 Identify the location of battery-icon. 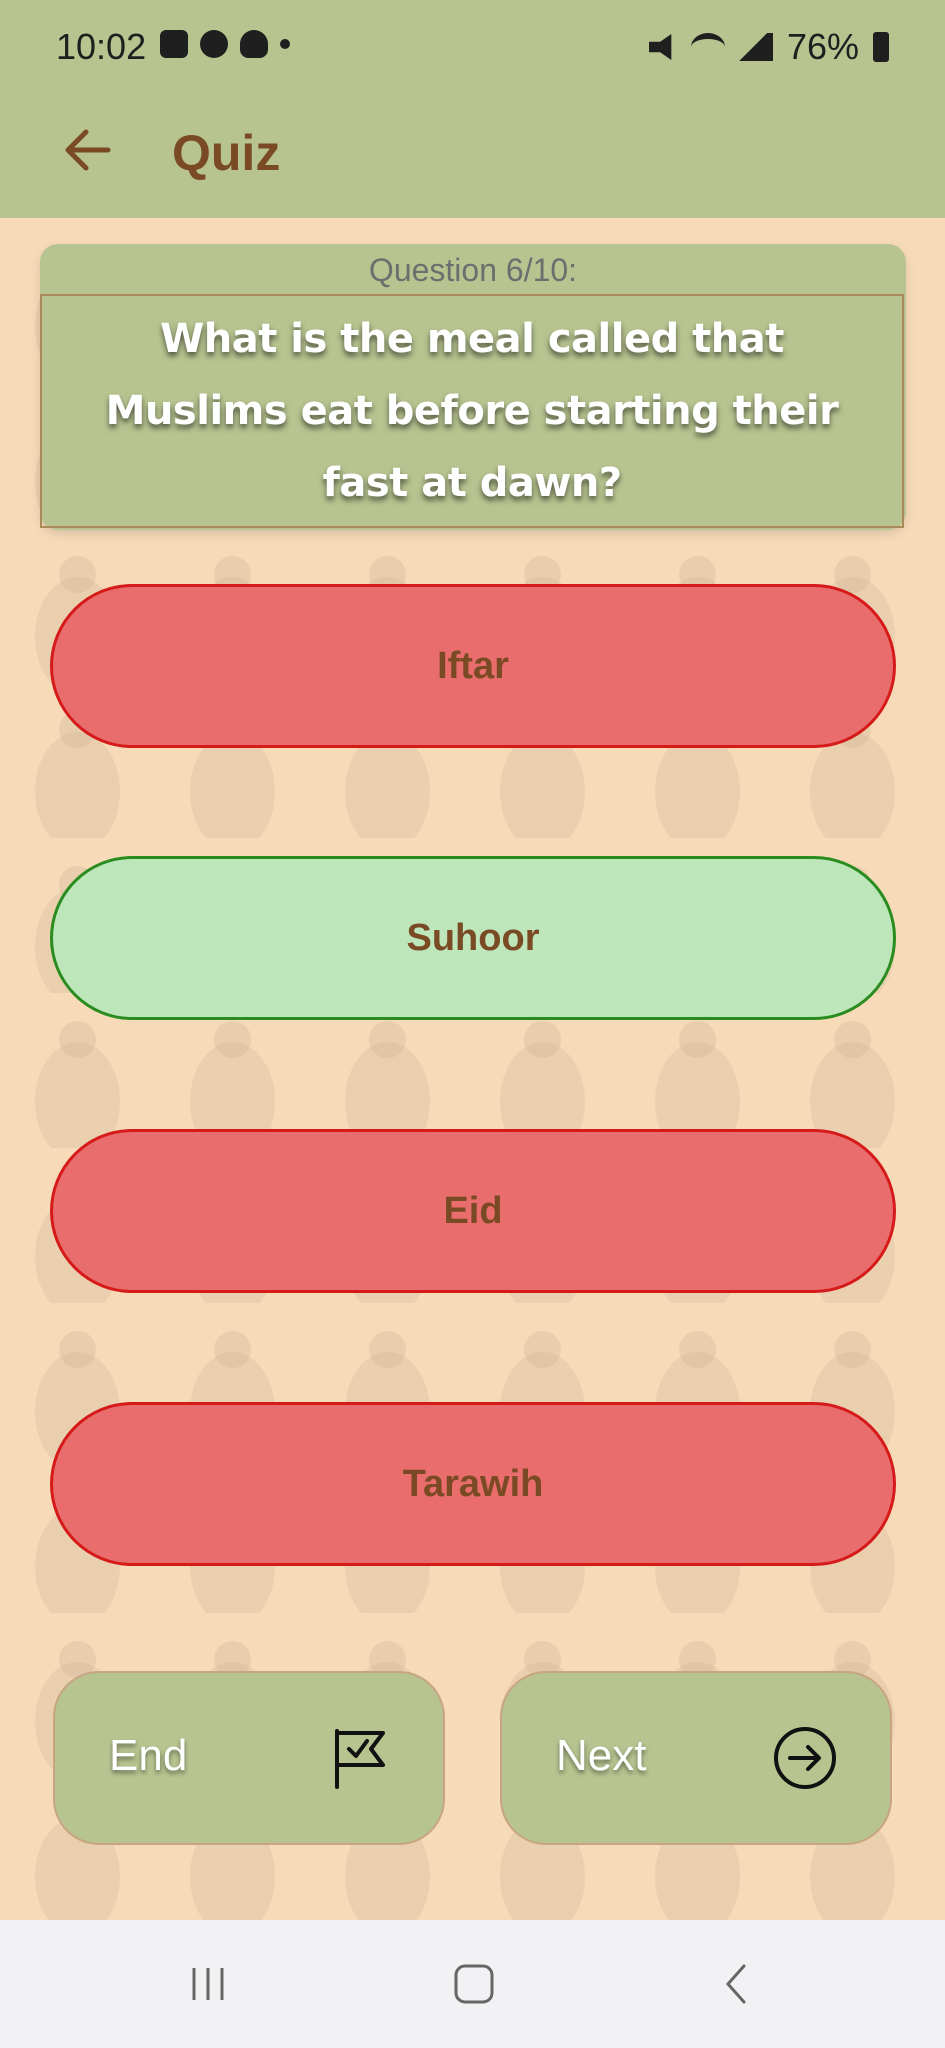
(881, 47).